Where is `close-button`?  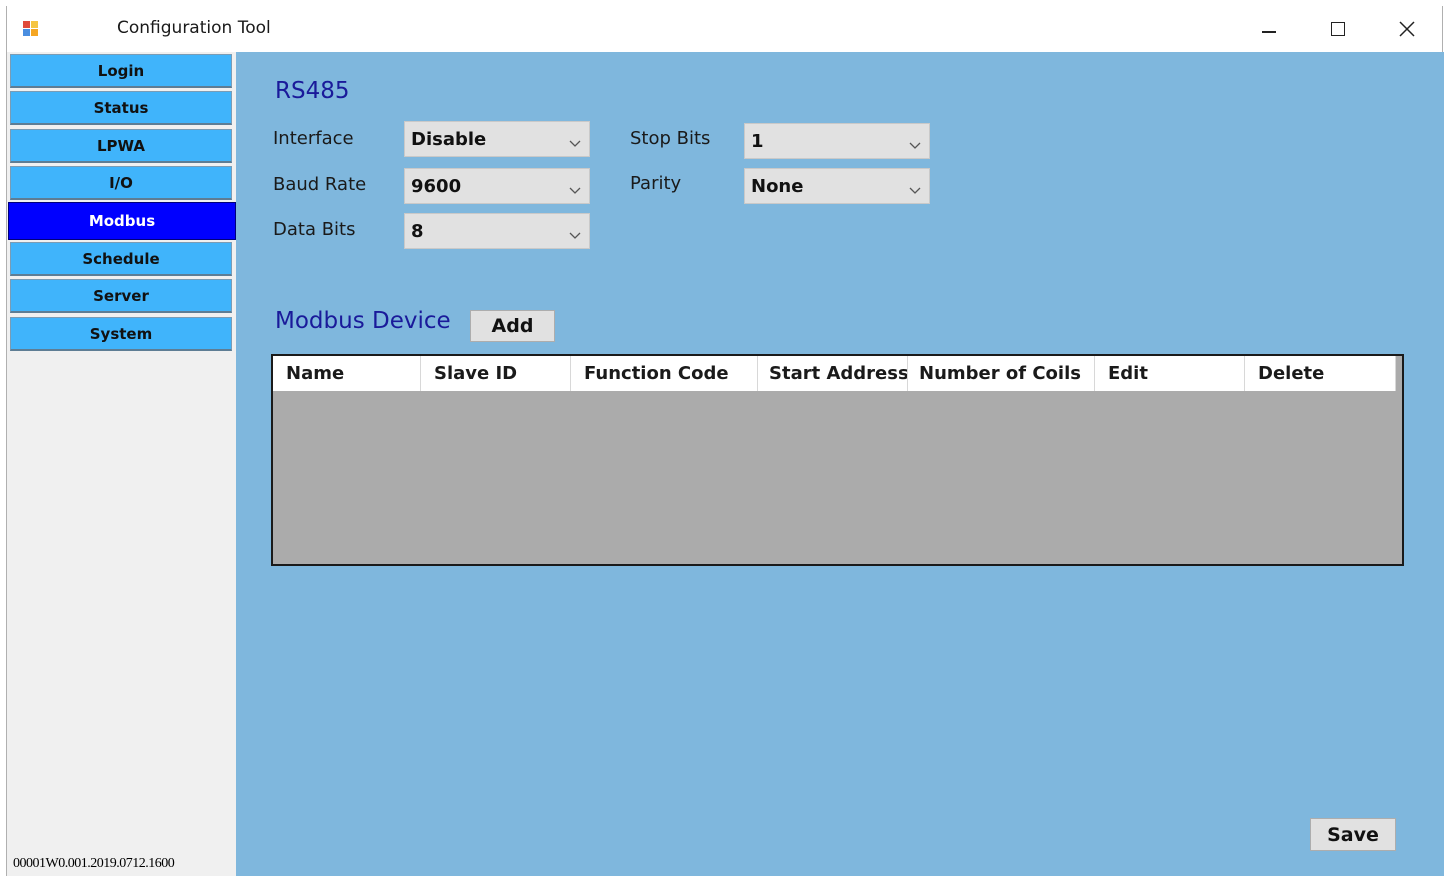
close-button is located at coordinates (1407, 29).